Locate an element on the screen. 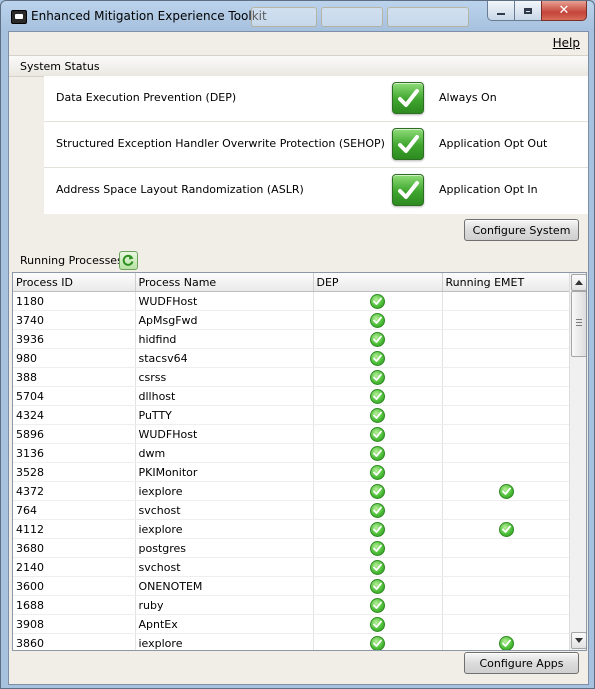 Image resolution: width=595 pixels, height=689 pixels. table-row: 764 svchost is located at coordinates (292, 510).